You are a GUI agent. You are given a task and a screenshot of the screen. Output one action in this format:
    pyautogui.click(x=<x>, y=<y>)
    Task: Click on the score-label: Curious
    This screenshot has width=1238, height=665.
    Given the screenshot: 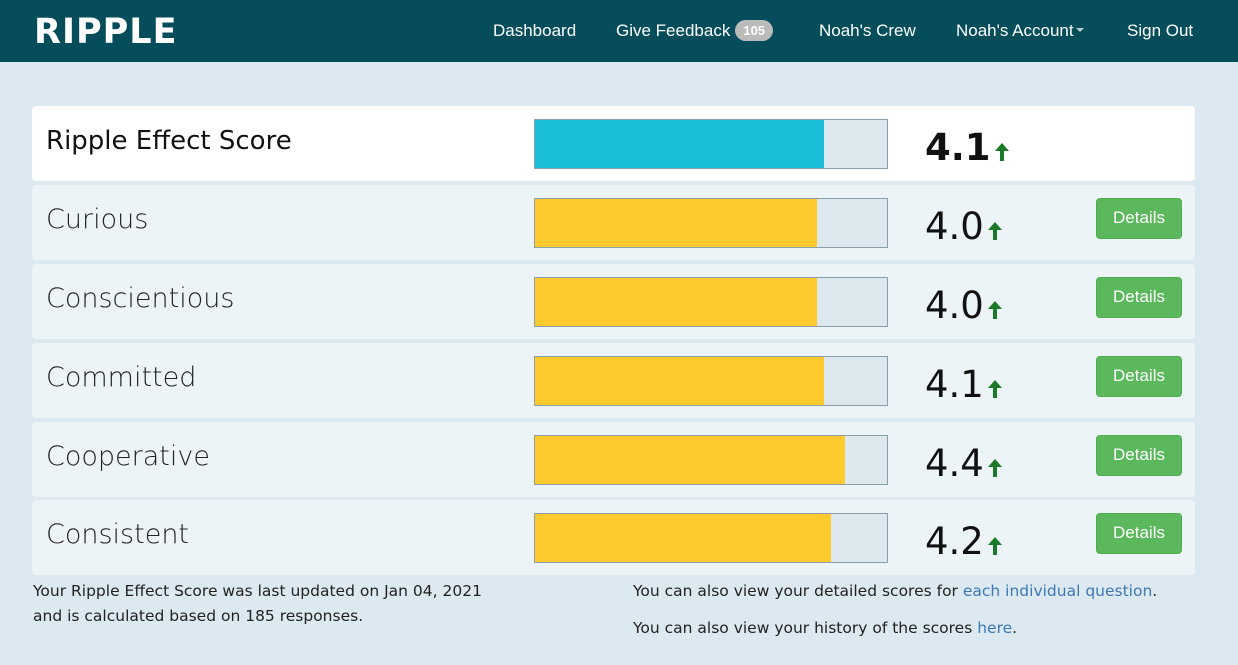 What is the action you would take?
    pyautogui.click(x=97, y=219)
    